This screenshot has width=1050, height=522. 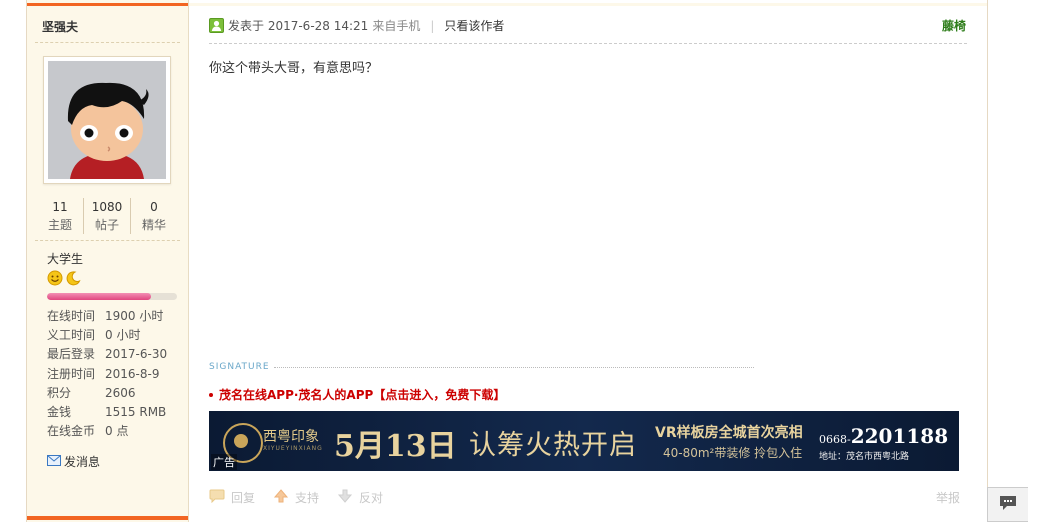 What do you see at coordinates (54, 461) in the screenshot?
I see `envelope-icon` at bounding box center [54, 461].